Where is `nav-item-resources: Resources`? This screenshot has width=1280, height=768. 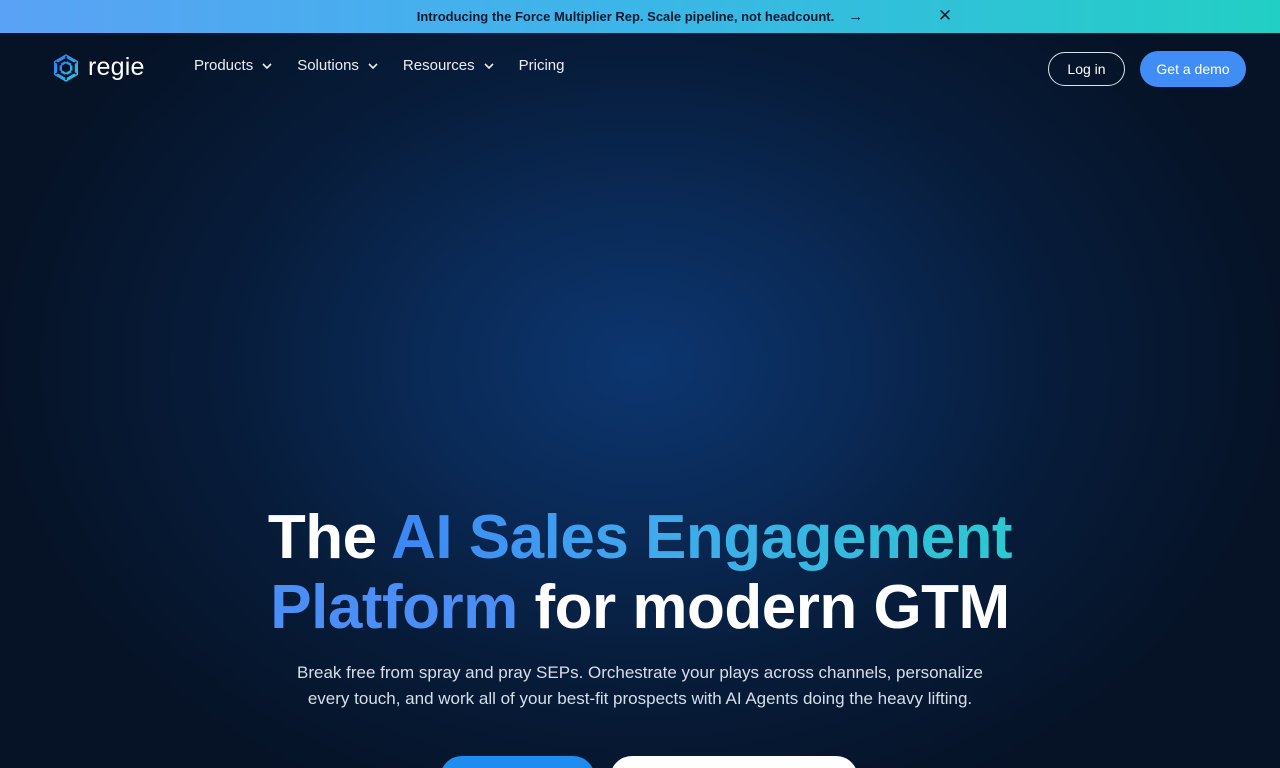 nav-item-resources: Resources is located at coordinates (449, 65).